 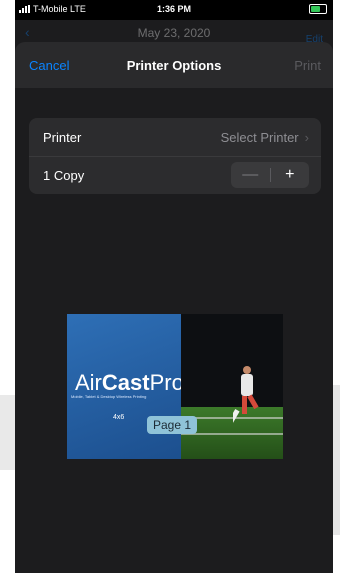 What do you see at coordinates (259, 137) in the screenshot?
I see `select-printer-label: Select Printer` at bounding box center [259, 137].